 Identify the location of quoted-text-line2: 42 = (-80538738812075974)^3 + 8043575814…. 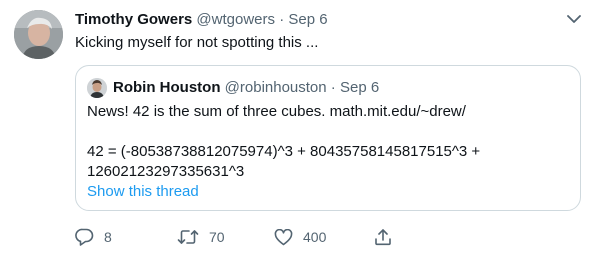
(284, 151).